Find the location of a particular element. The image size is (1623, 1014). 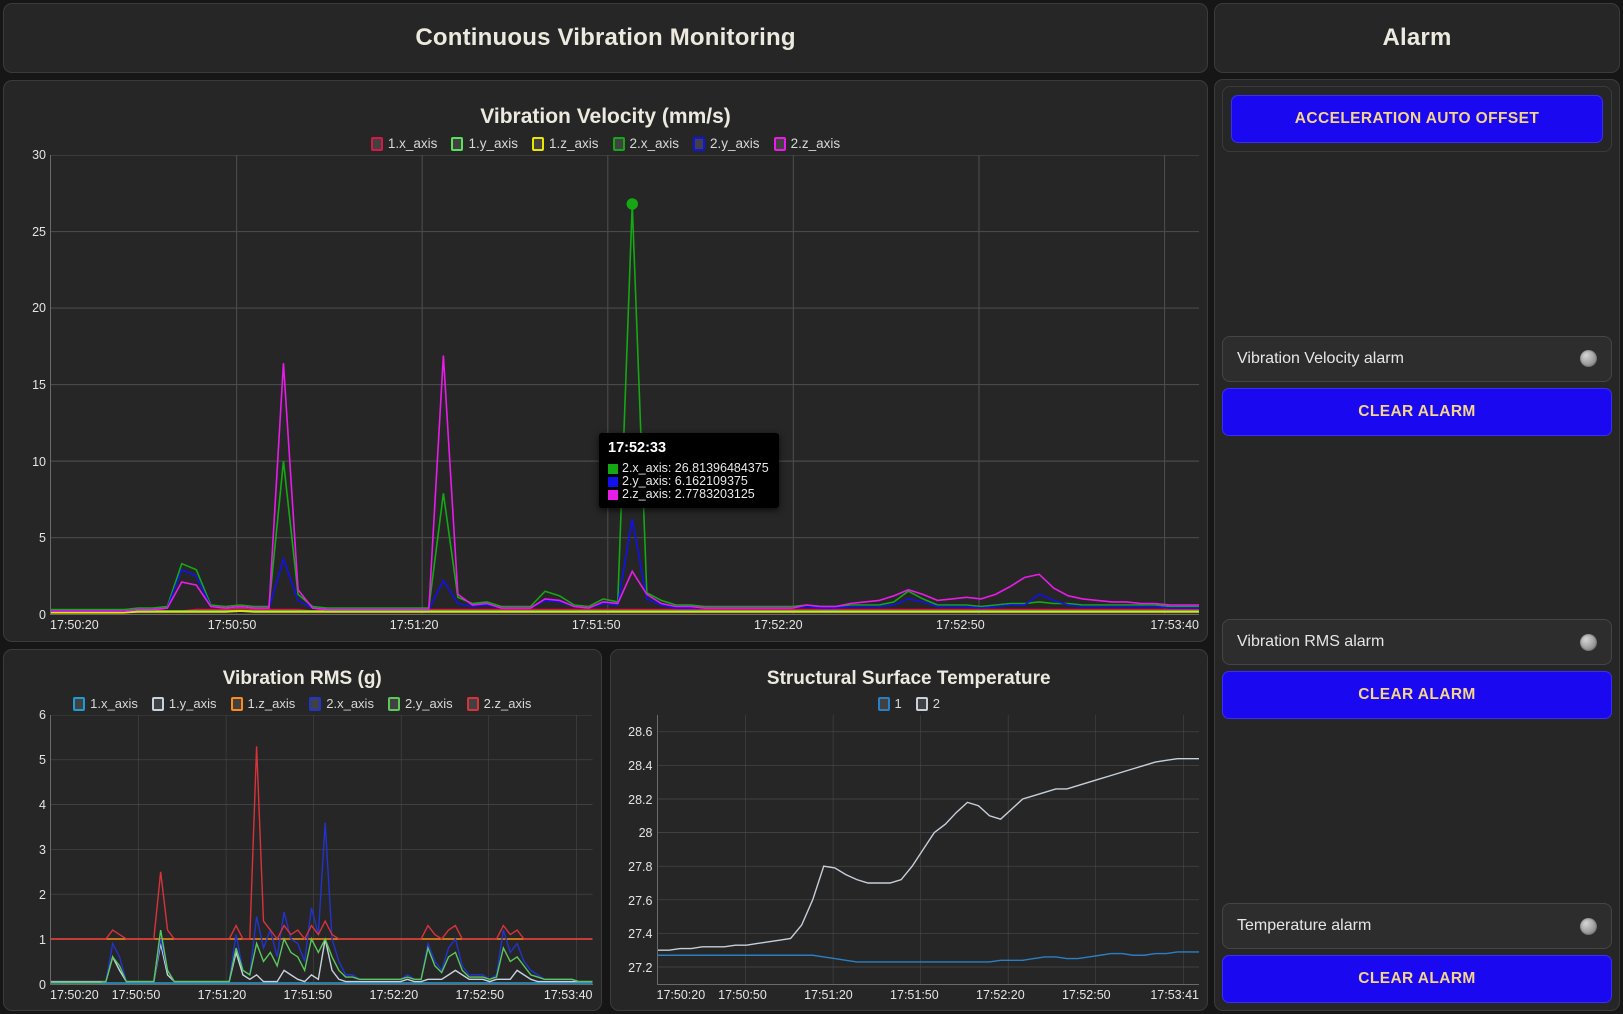

y-tick-label: 28.2 is located at coordinates (640, 799).